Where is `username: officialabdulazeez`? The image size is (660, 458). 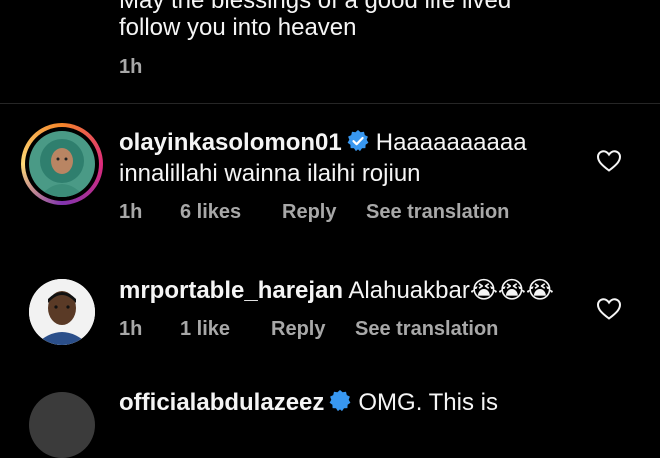 username: officialabdulazeez is located at coordinates (221, 402).